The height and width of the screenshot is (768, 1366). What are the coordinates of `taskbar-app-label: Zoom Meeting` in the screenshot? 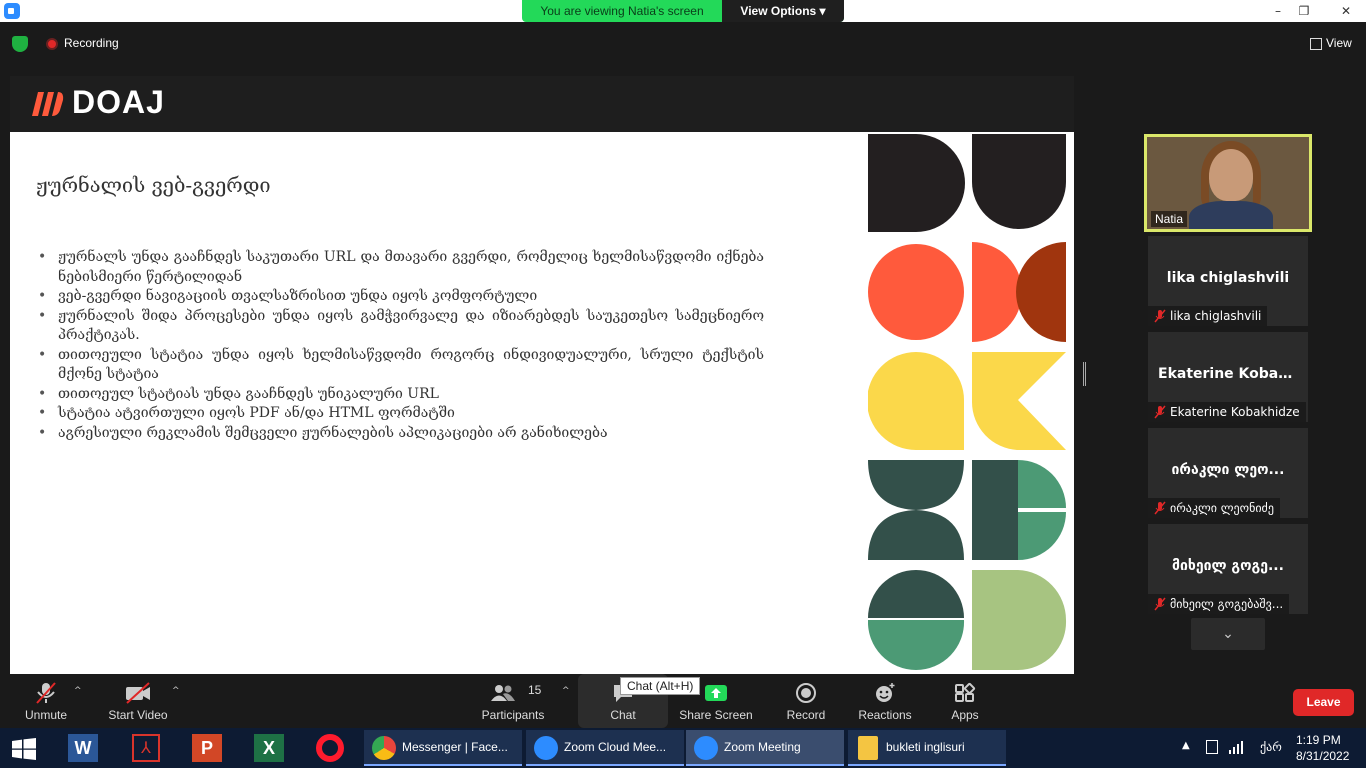 It's located at (762, 747).